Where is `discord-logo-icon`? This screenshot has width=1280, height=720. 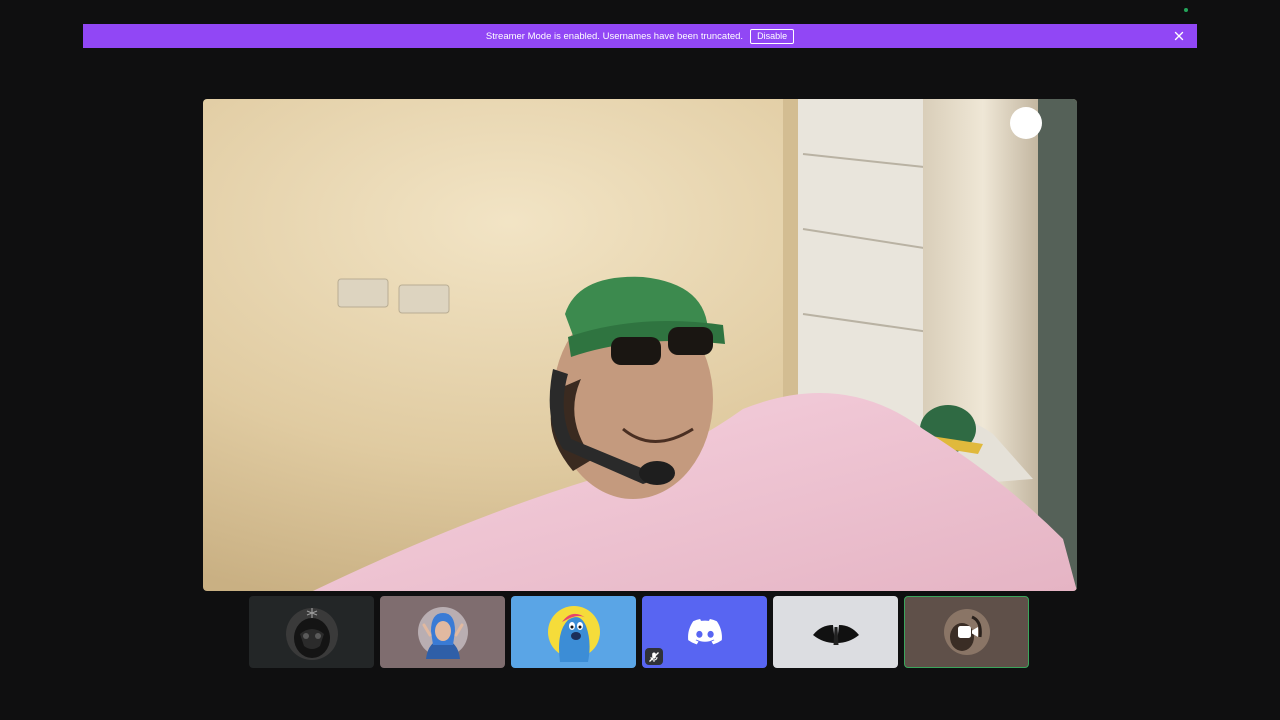
discord-logo-icon is located at coordinates (704, 632).